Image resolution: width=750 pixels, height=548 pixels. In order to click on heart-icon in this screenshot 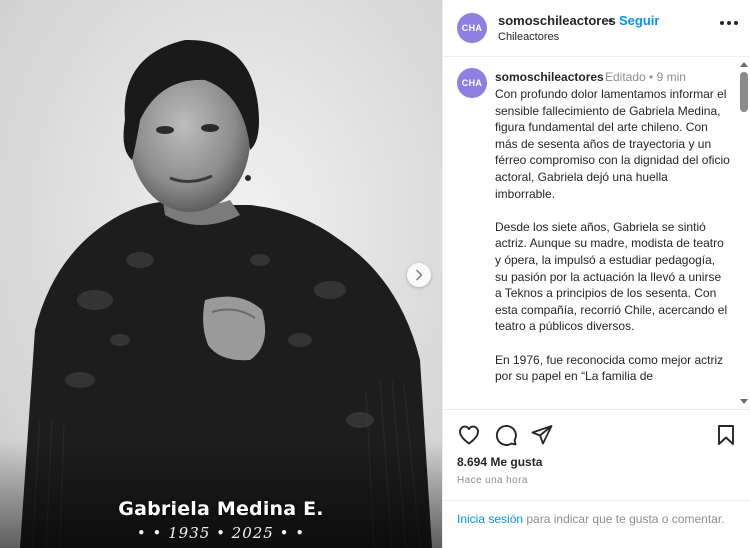, I will do `click(469, 435)`.